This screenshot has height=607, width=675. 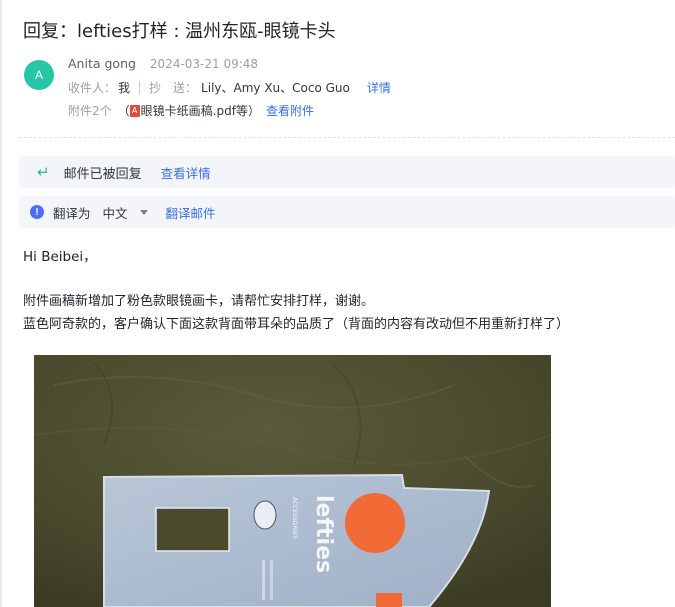 I want to click on view-attachments-link: 查看附件, so click(x=290, y=110).